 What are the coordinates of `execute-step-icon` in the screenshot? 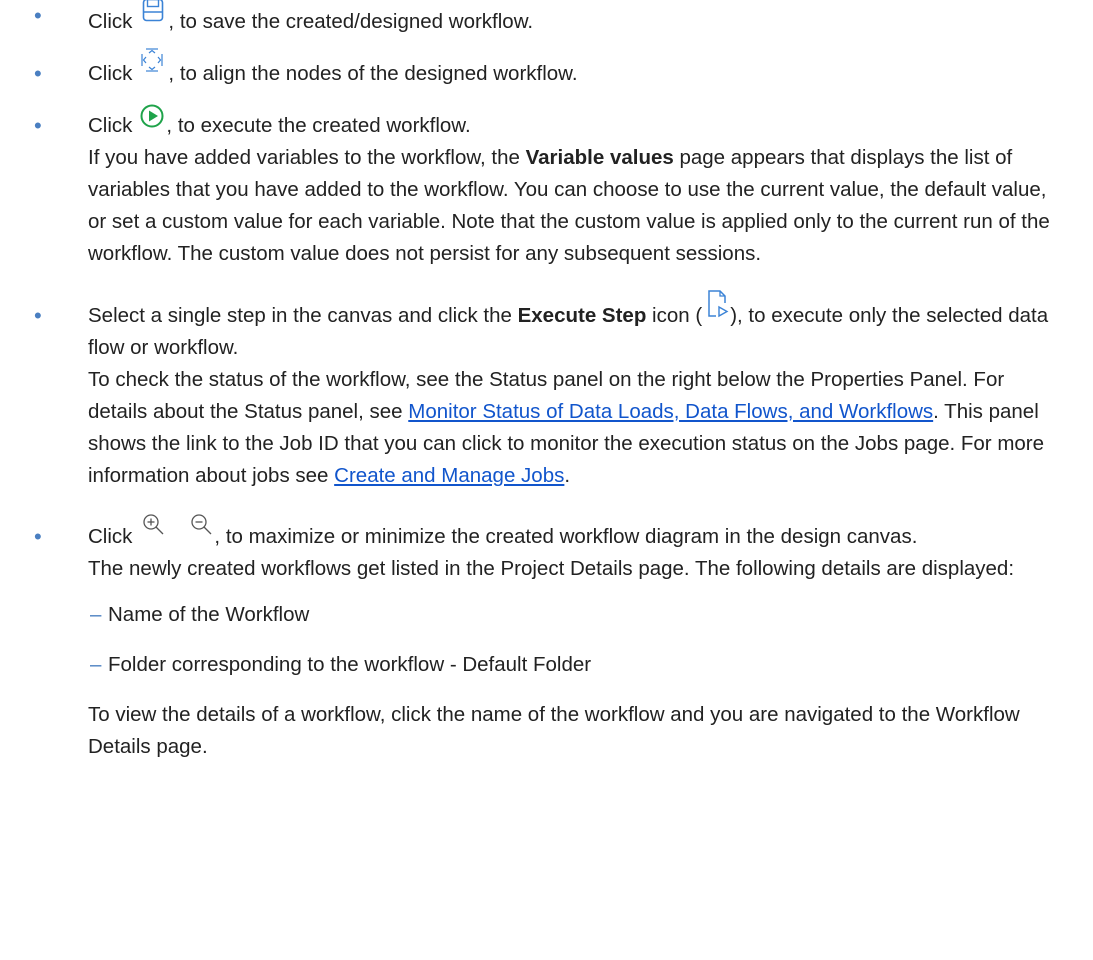 It's located at (718, 304).